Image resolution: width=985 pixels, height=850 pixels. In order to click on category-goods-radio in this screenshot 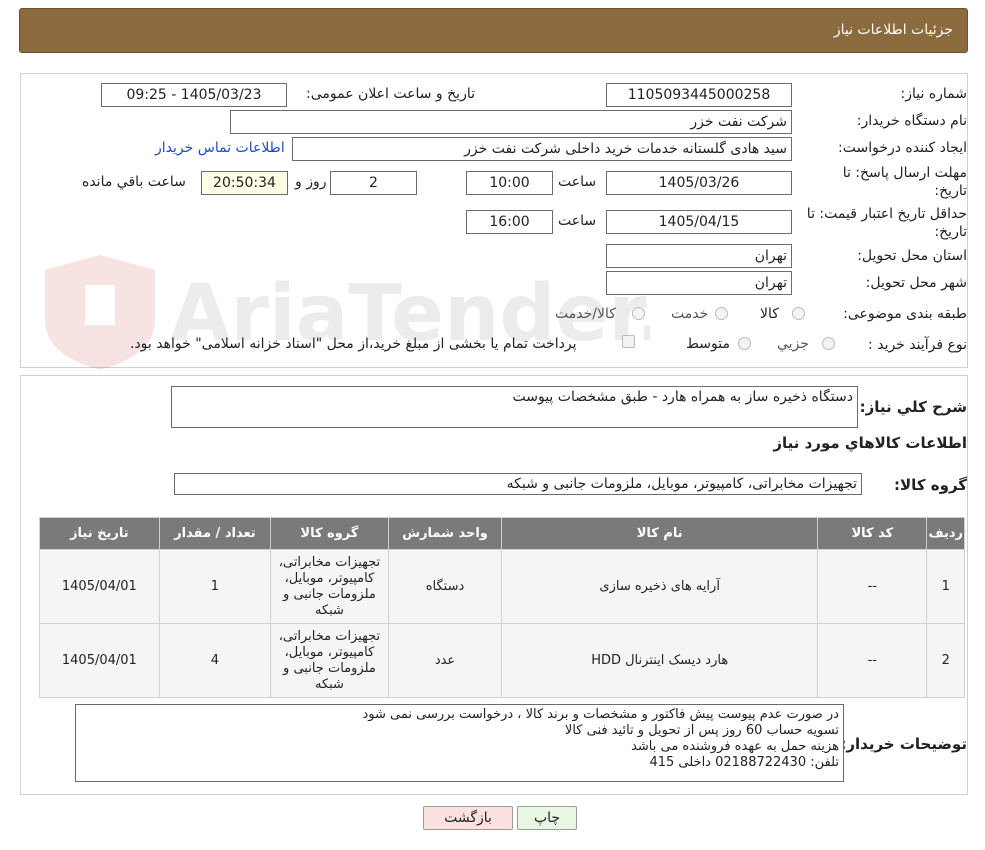, I will do `click(798, 313)`.